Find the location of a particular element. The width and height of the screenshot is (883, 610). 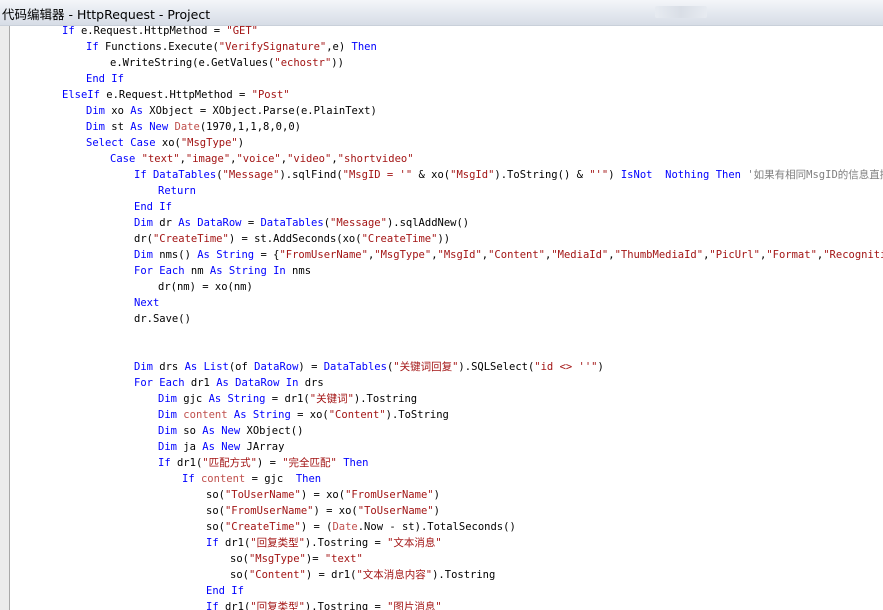

code-line: Dim st As New Date(1970,1,1,8,0,0) is located at coordinates (193, 127).